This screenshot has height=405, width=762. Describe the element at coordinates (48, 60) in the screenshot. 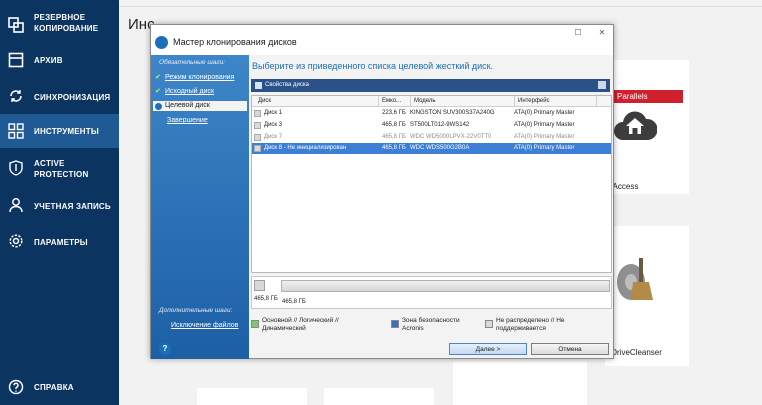

I see `sidebar-item-label: АРХИВ` at that location.